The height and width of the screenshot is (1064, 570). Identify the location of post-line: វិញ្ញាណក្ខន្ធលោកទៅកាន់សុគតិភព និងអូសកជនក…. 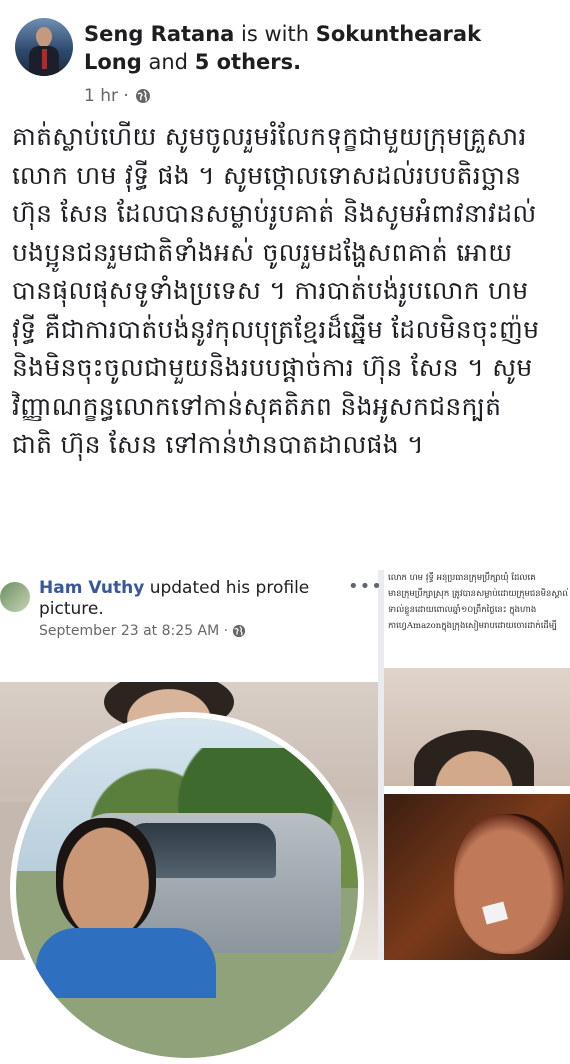
(257, 406).